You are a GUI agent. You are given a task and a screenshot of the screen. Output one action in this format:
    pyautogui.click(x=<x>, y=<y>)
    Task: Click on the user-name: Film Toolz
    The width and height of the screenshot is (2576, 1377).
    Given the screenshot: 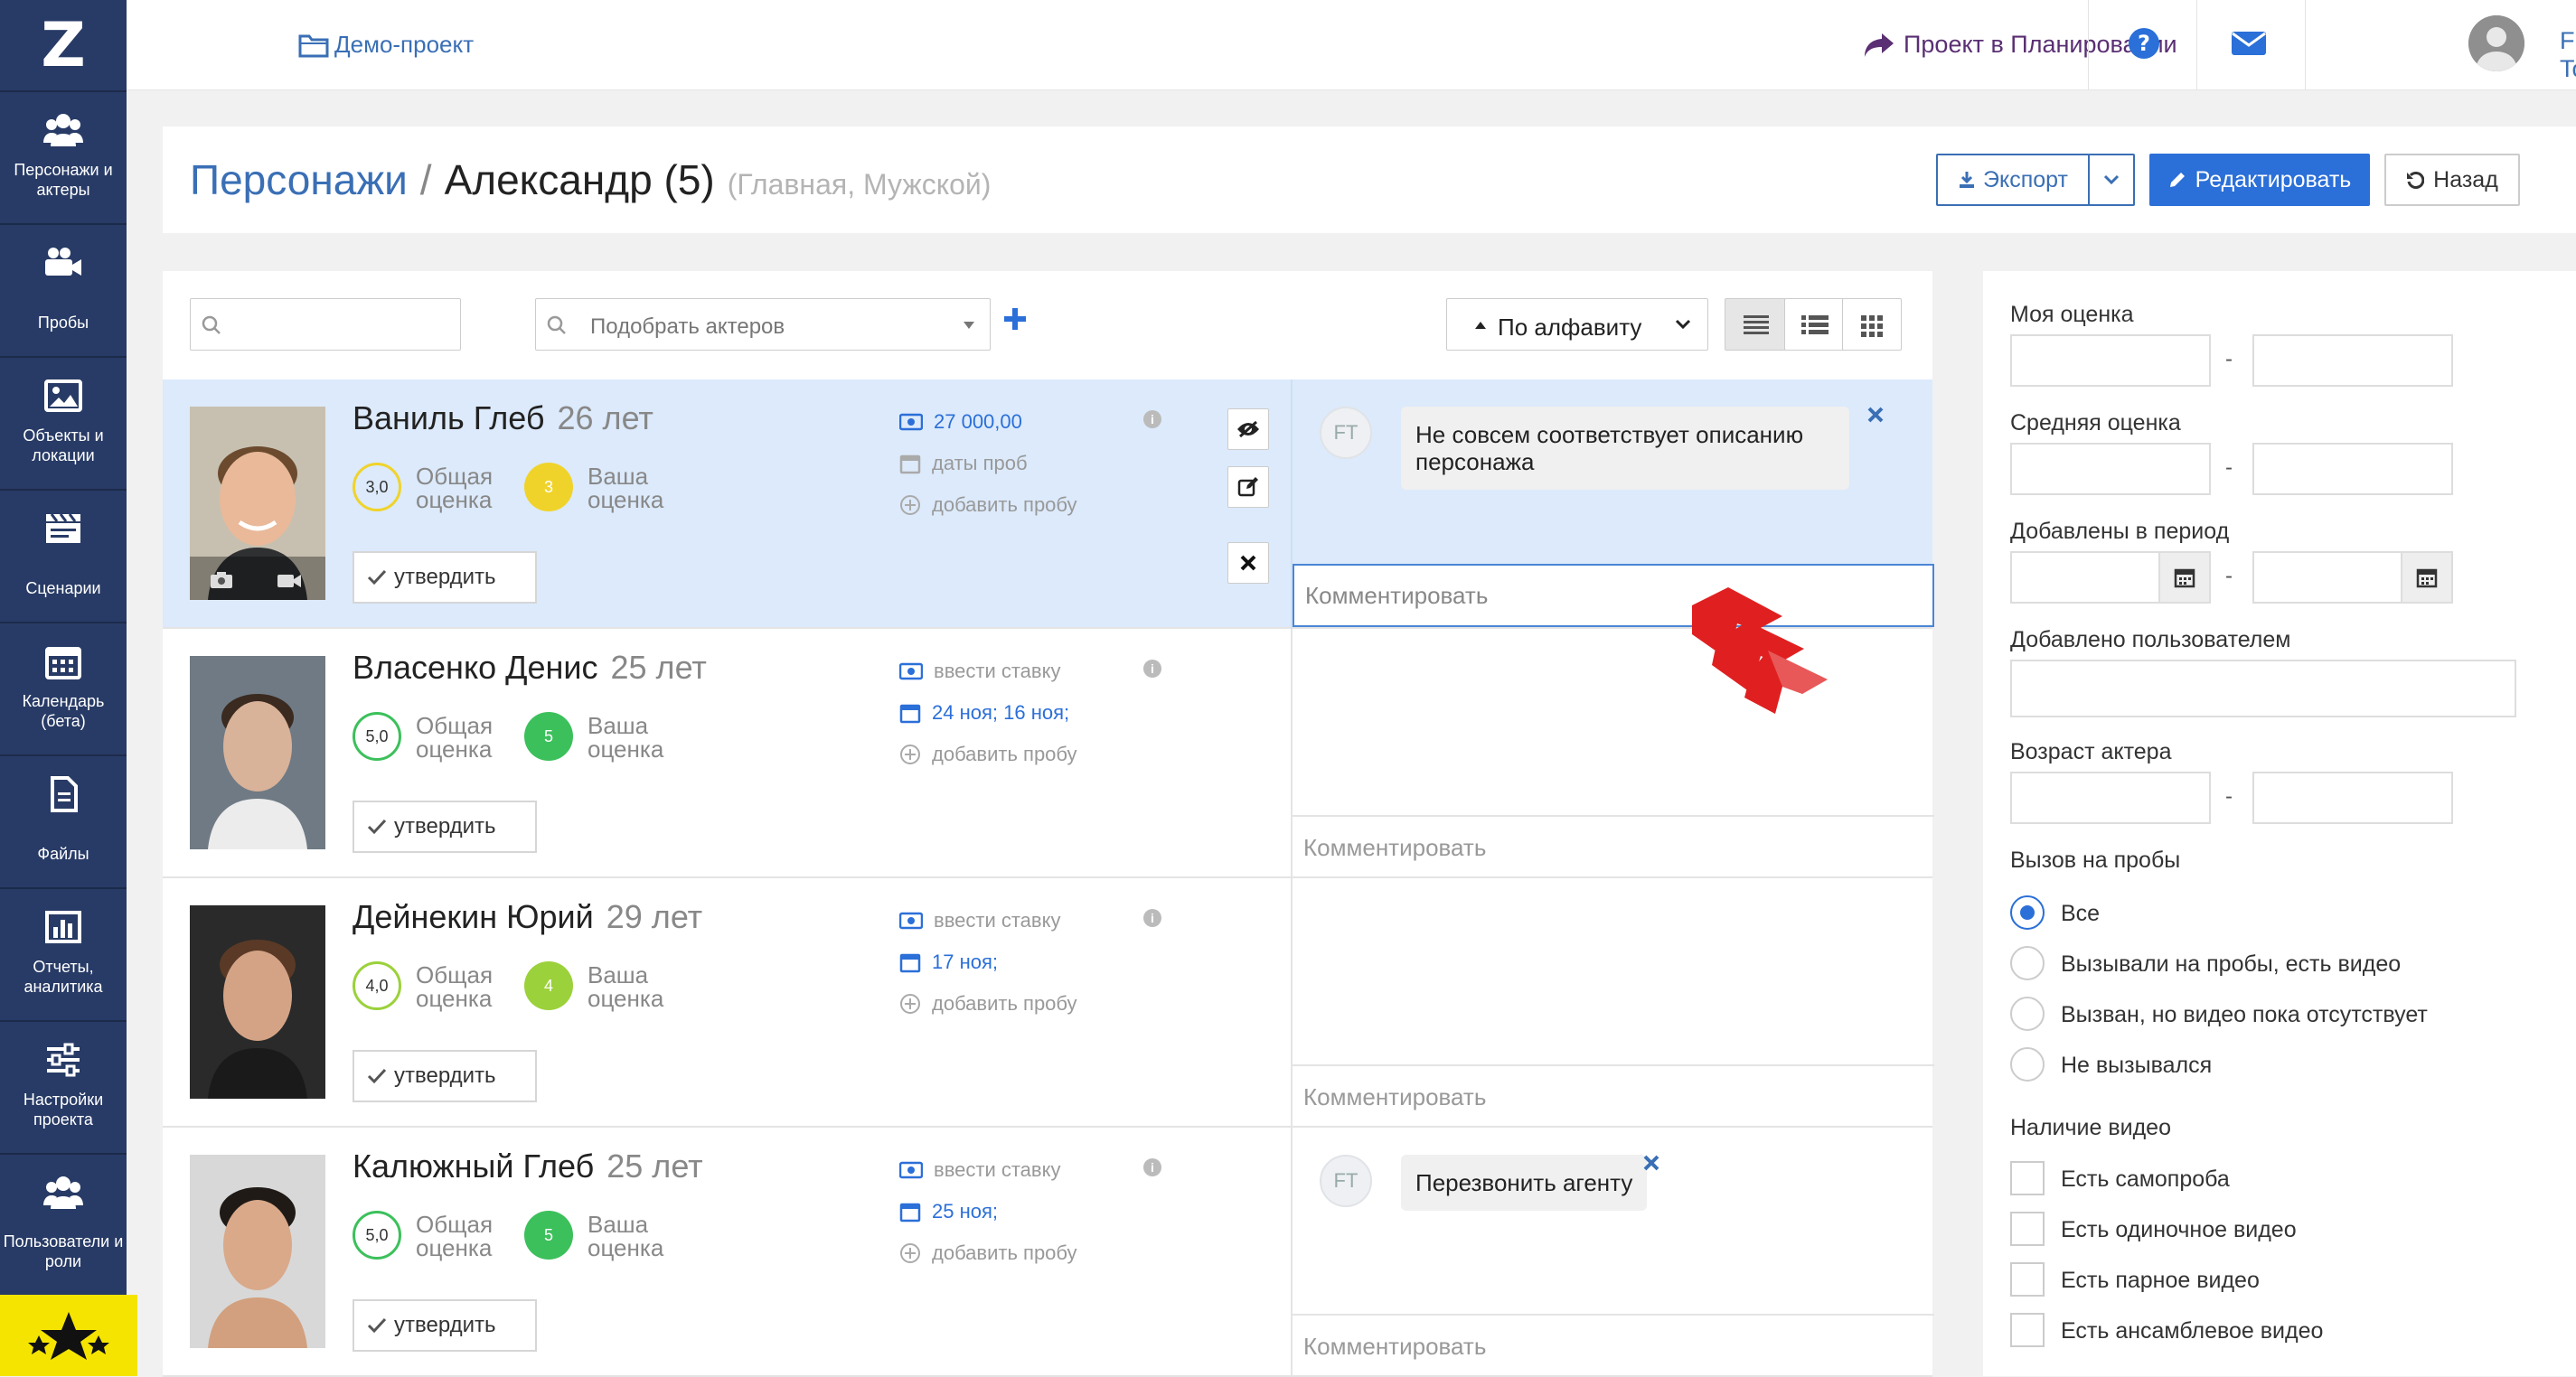 What is the action you would take?
    pyautogui.click(x=2568, y=55)
    